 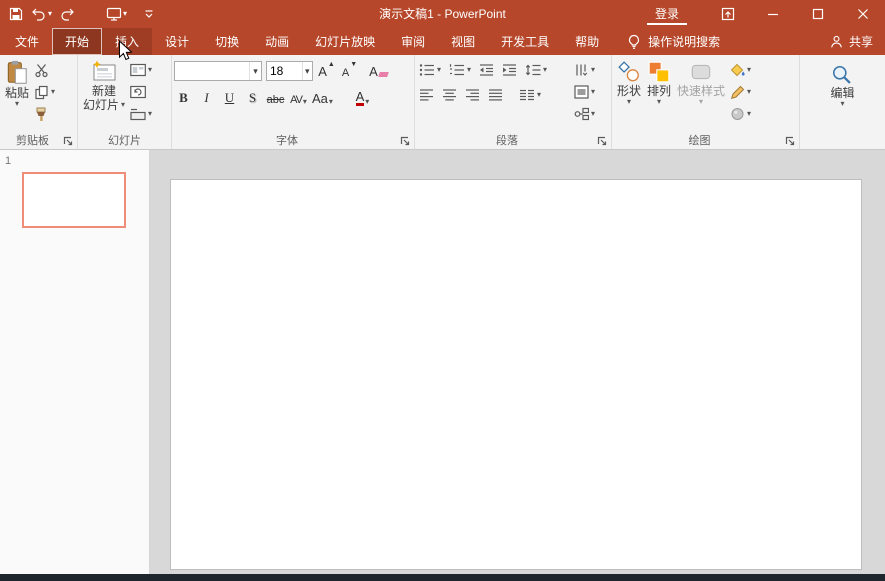 What do you see at coordinates (284, 71) in the screenshot?
I see `font-size-input` at bounding box center [284, 71].